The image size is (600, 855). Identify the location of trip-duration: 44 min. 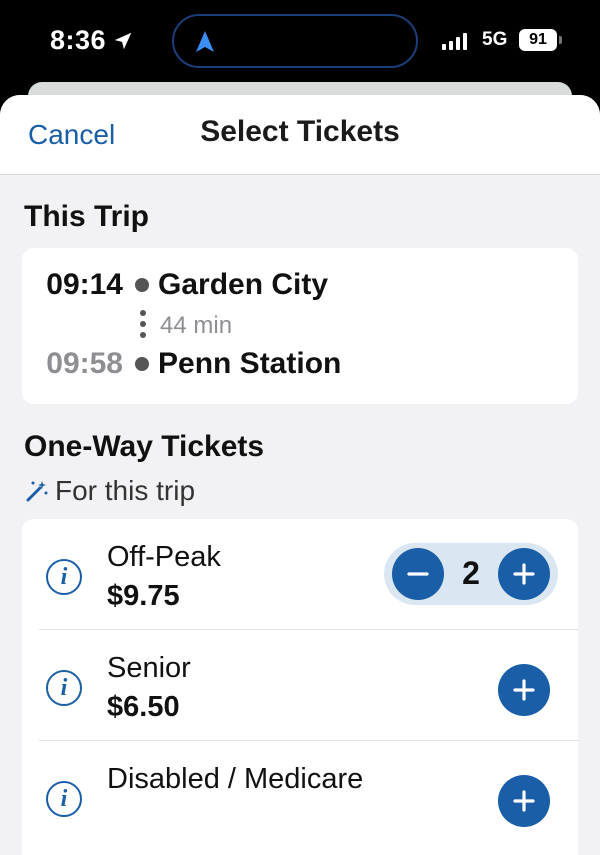
(196, 325).